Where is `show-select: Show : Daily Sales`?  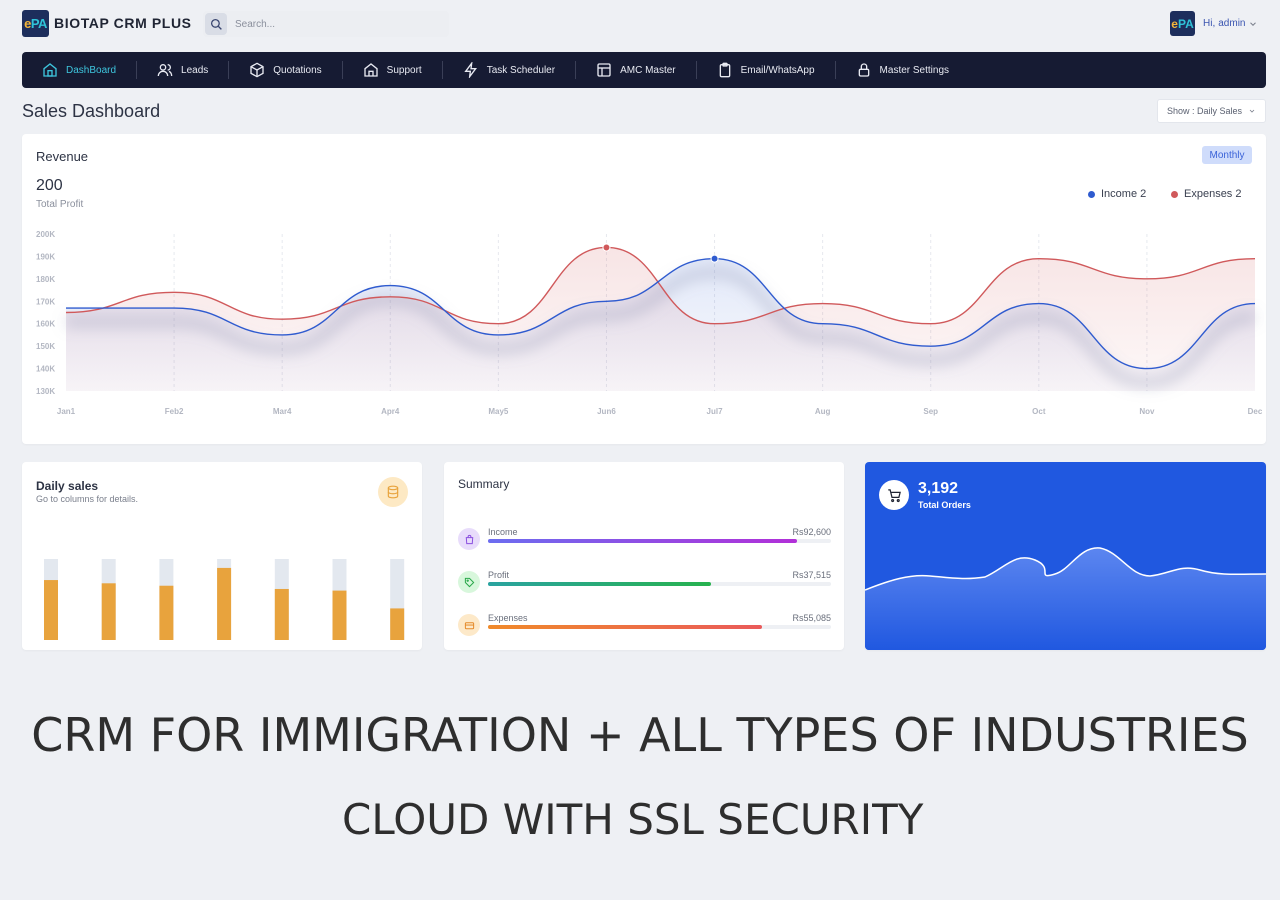
show-select: Show : Daily Sales is located at coordinates (1211, 111).